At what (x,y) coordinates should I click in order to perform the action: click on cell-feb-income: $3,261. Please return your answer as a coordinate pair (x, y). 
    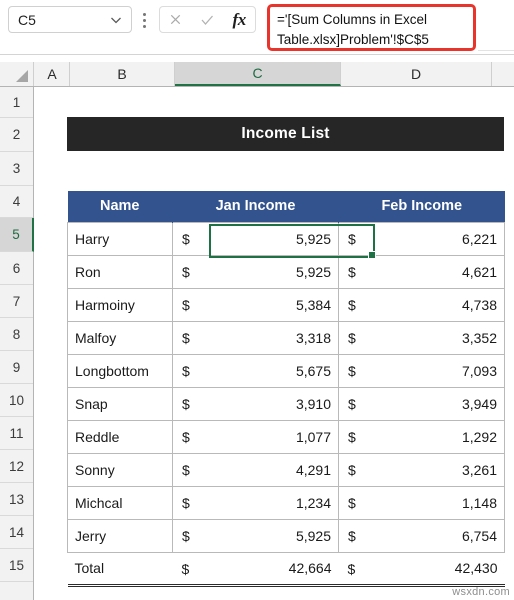
    Looking at the image, I should click on (421, 469).